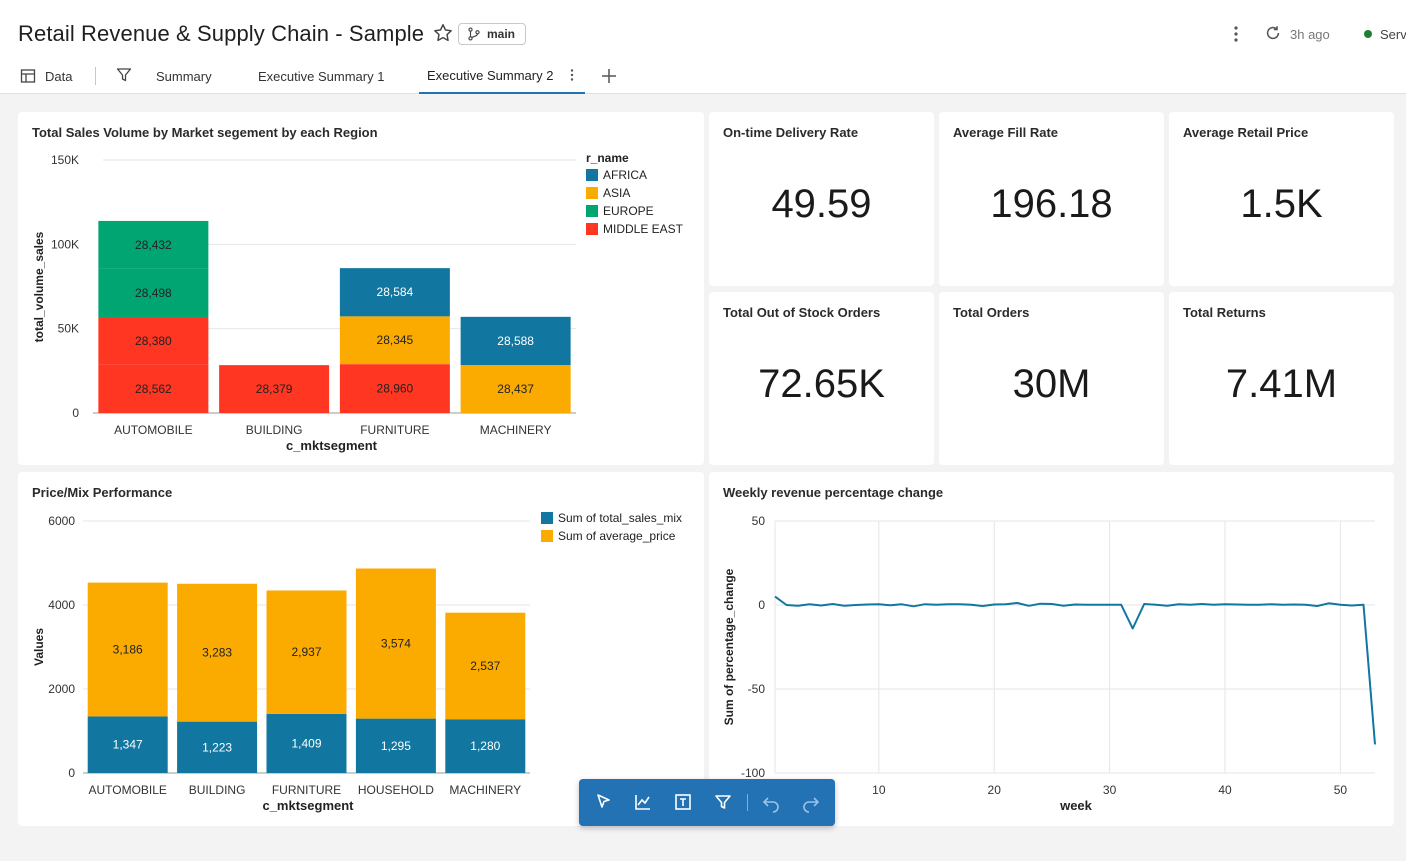 The image size is (1406, 861). What do you see at coordinates (771, 802) in the screenshot?
I see `undo-icon` at bounding box center [771, 802].